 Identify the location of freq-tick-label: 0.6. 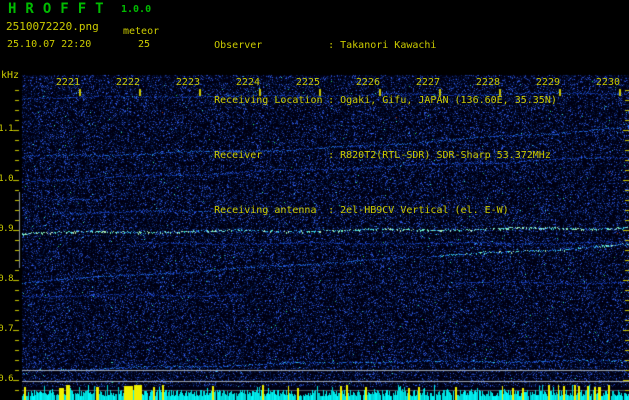
(7, 379).